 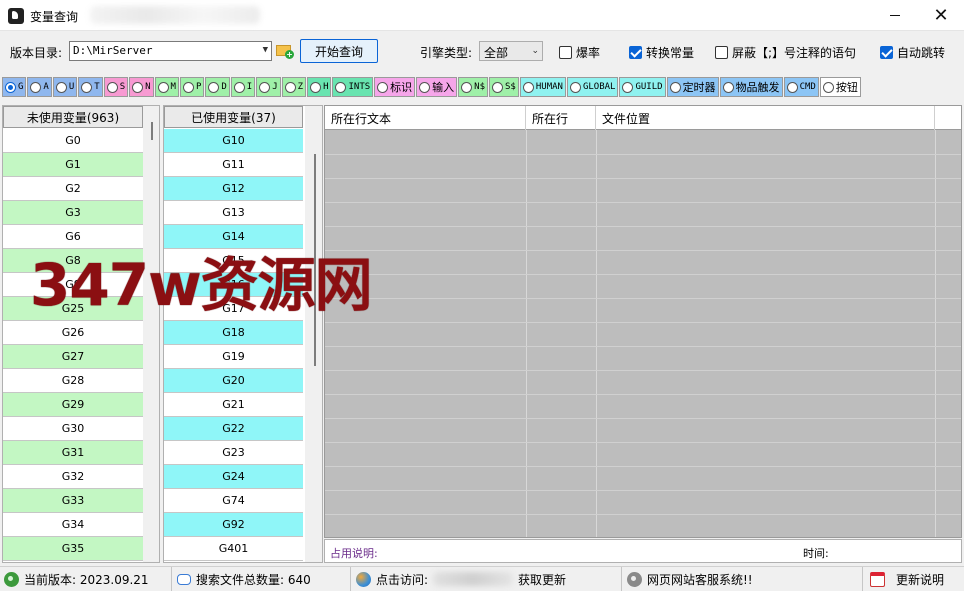 What do you see at coordinates (233, 405) in the screenshot?
I see `list-item: G21` at bounding box center [233, 405].